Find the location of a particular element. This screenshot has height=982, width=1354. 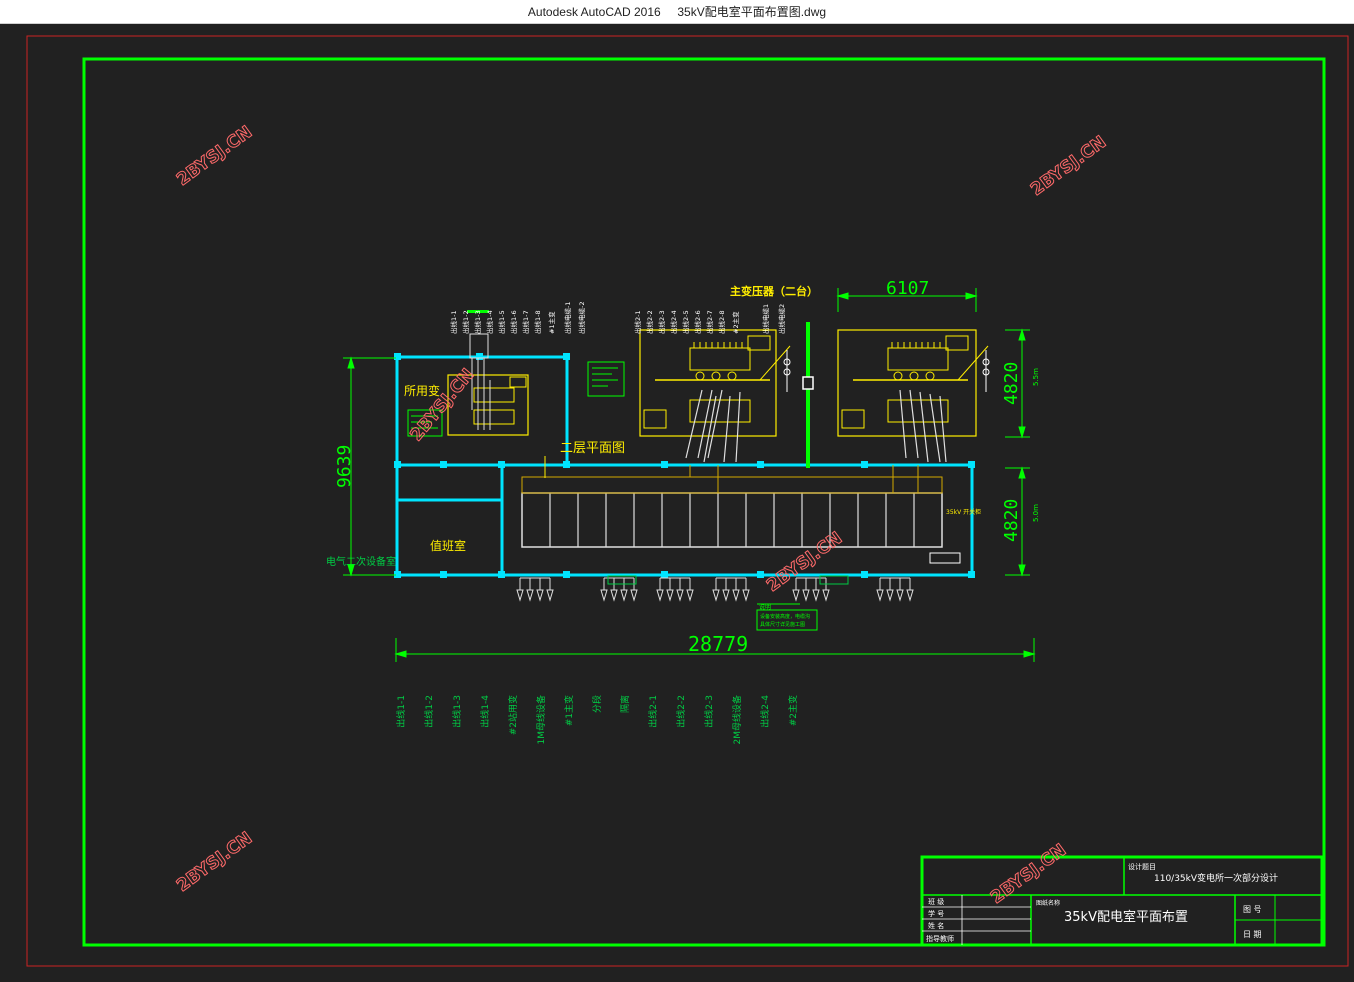

transformer-2-leads is located at coordinates (923, 426).